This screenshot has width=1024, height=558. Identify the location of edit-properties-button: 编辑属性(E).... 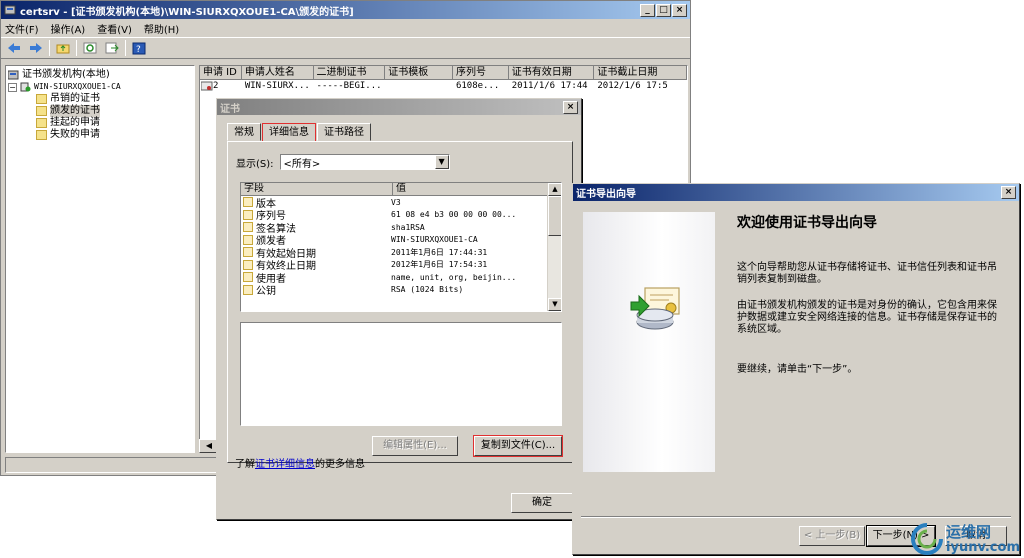
(415, 446).